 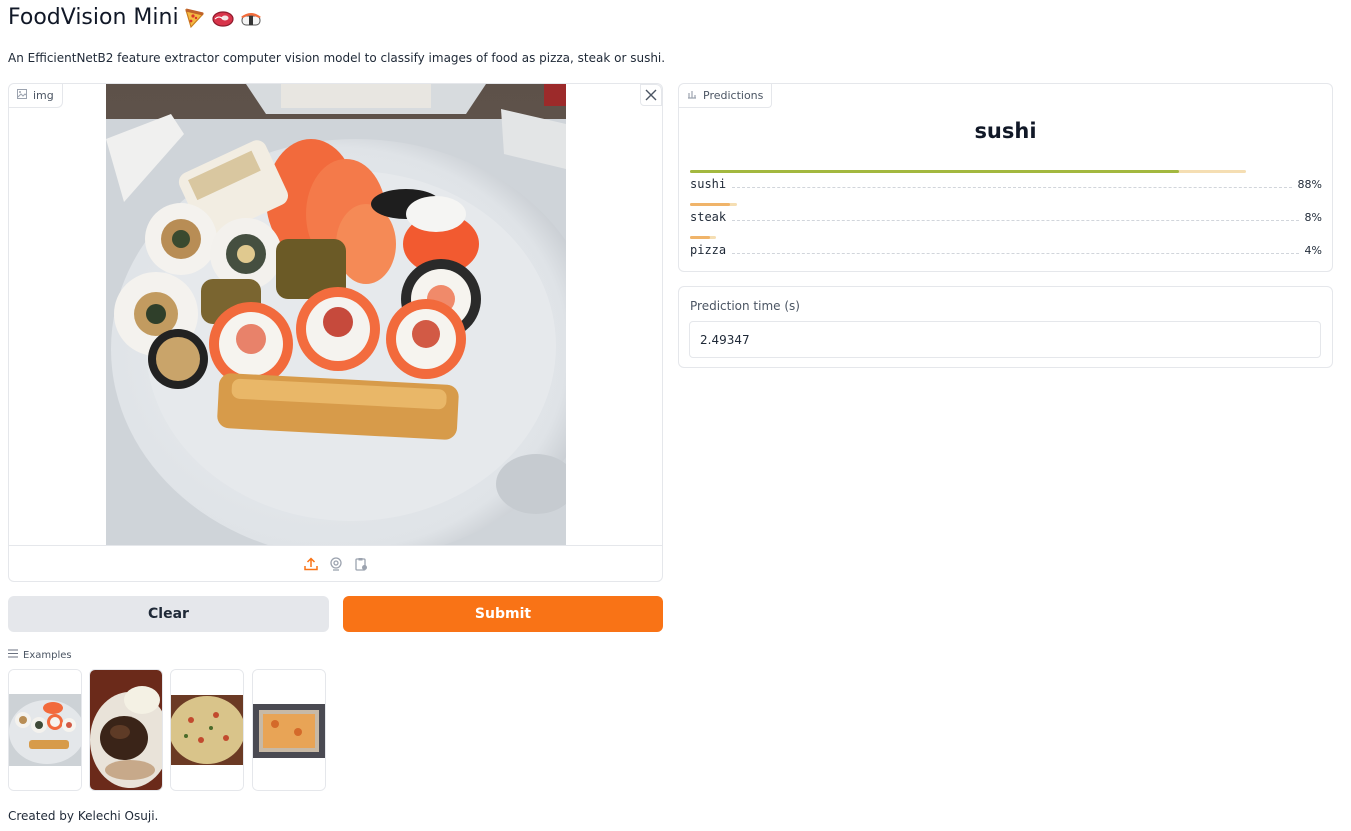 I want to click on example-sushi, so click(x=45, y=730).